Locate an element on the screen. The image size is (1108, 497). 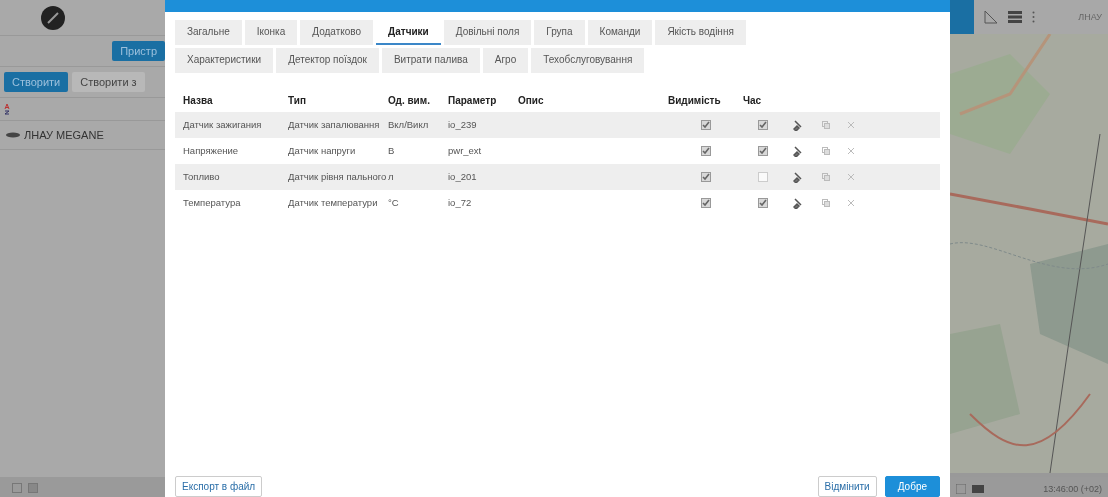
column-header: Параметр is located at coordinates (473, 100).